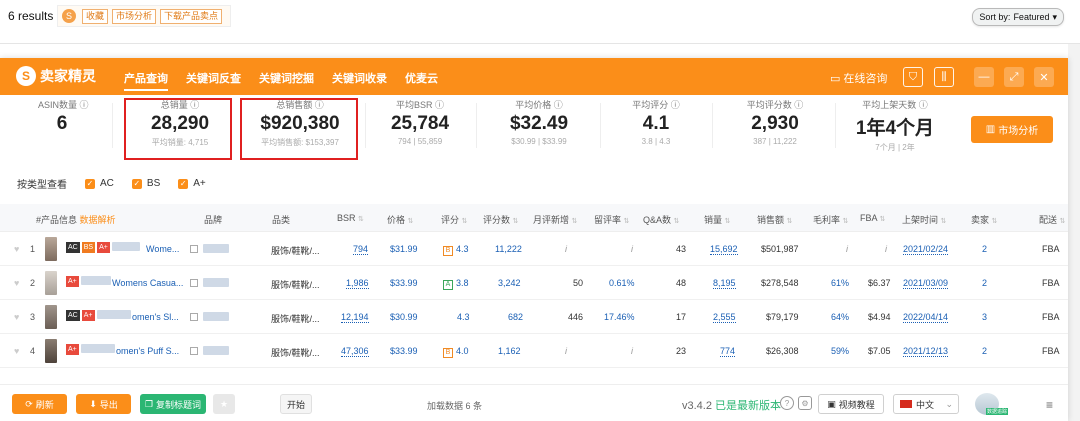 This screenshot has width=1080, height=421. Describe the element at coordinates (724, 317) in the screenshot. I see `sales: 2,555` at that location.